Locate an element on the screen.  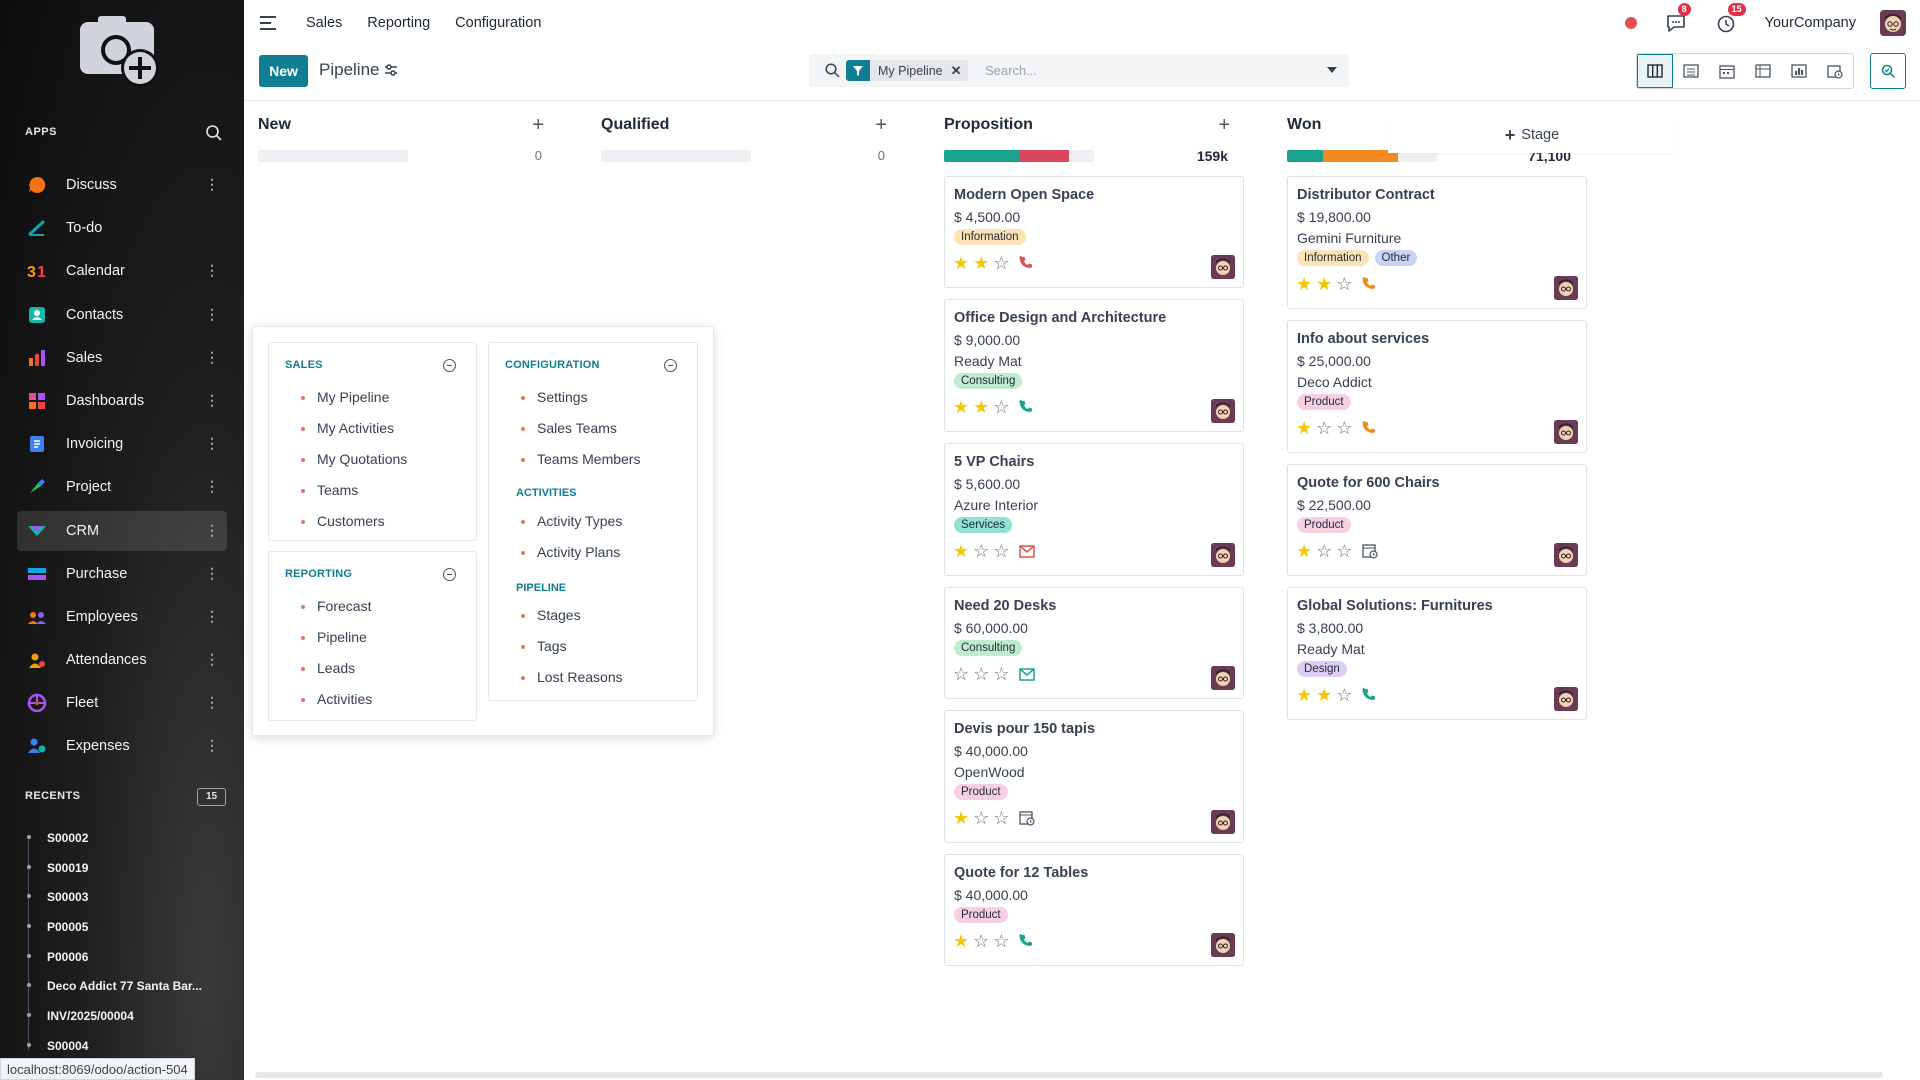
recent-item: S00019 is located at coordinates (113, 868).